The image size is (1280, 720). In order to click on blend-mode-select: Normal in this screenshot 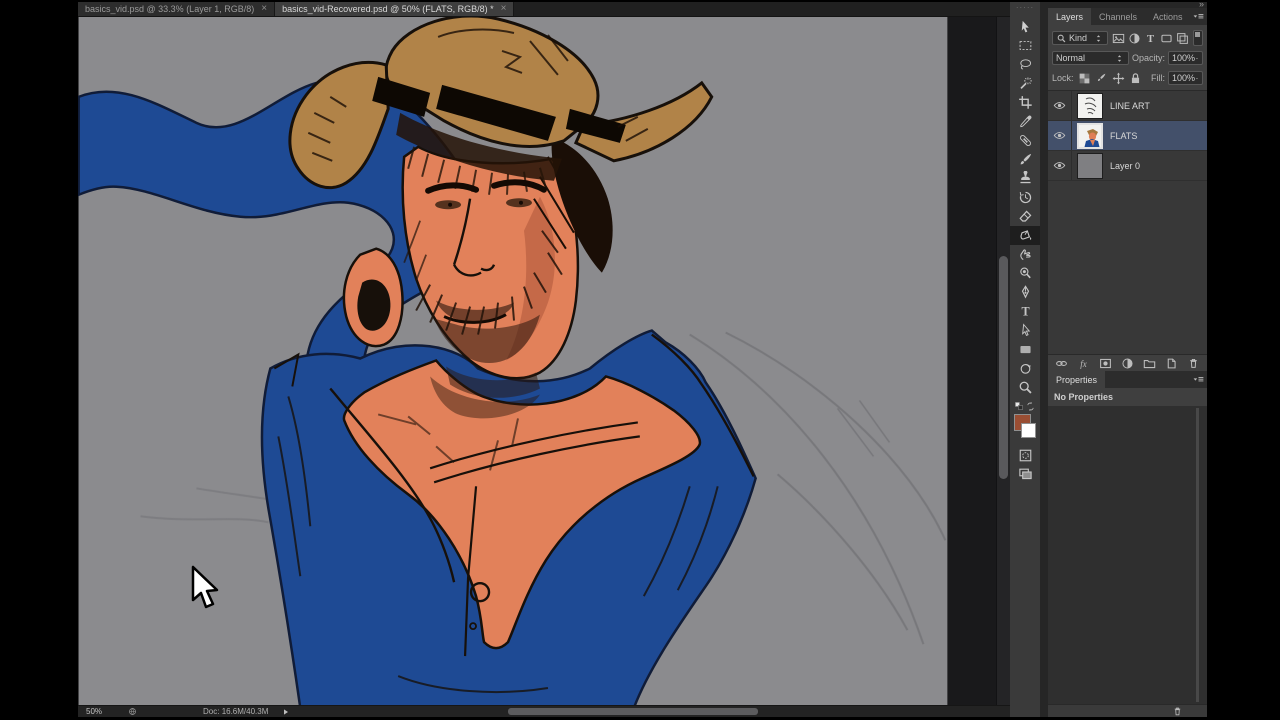, I will do `click(1090, 58)`.